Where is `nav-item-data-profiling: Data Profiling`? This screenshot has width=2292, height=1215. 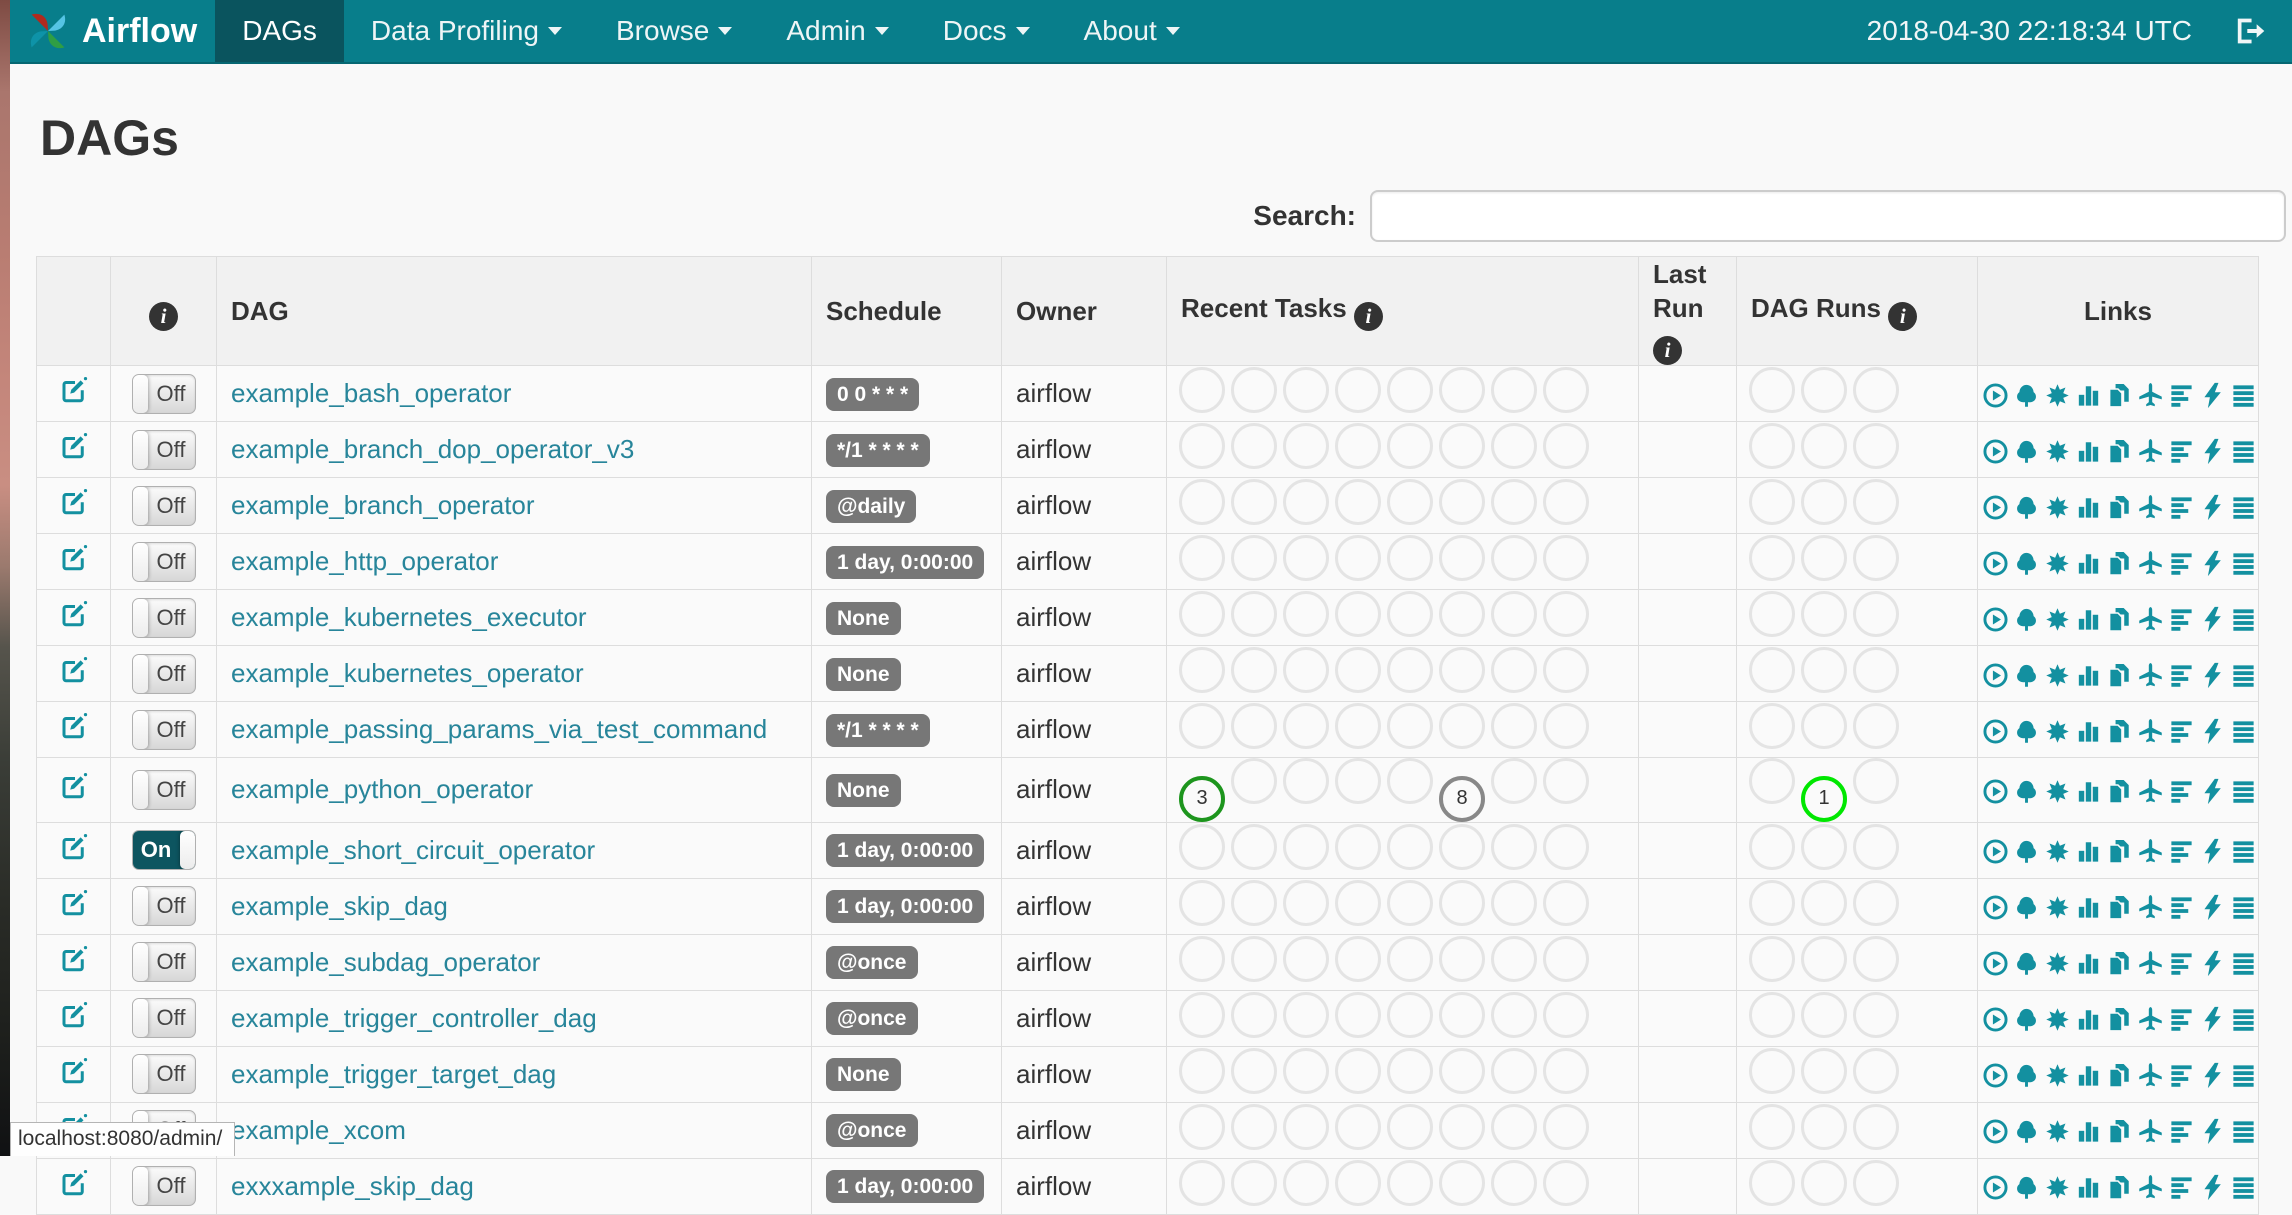 nav-item-data-profiling: Data Profiling is located at coordinates (466, 31).